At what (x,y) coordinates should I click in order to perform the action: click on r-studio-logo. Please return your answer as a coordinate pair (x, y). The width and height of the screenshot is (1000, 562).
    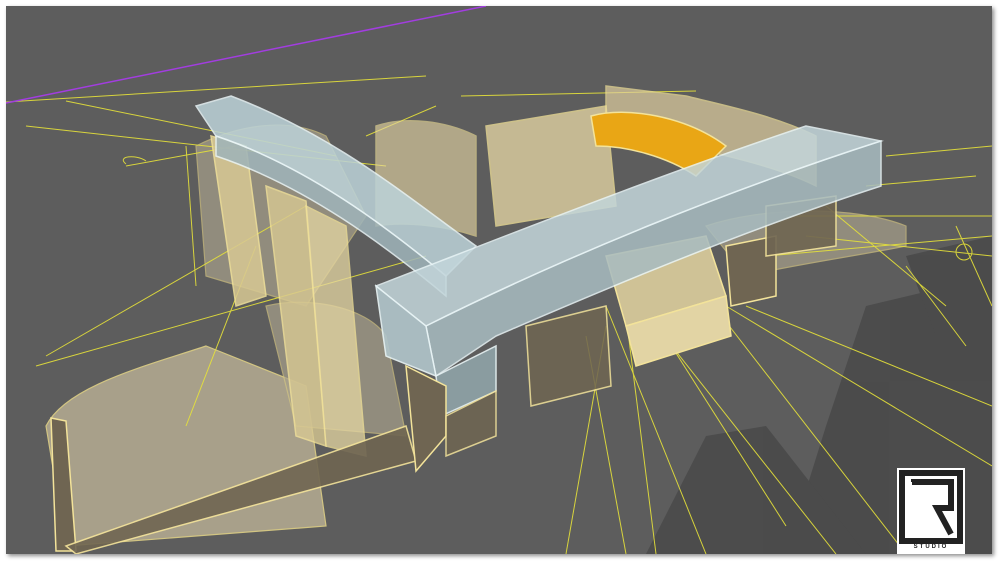
    Looking at the image, I should click on (931, 511).